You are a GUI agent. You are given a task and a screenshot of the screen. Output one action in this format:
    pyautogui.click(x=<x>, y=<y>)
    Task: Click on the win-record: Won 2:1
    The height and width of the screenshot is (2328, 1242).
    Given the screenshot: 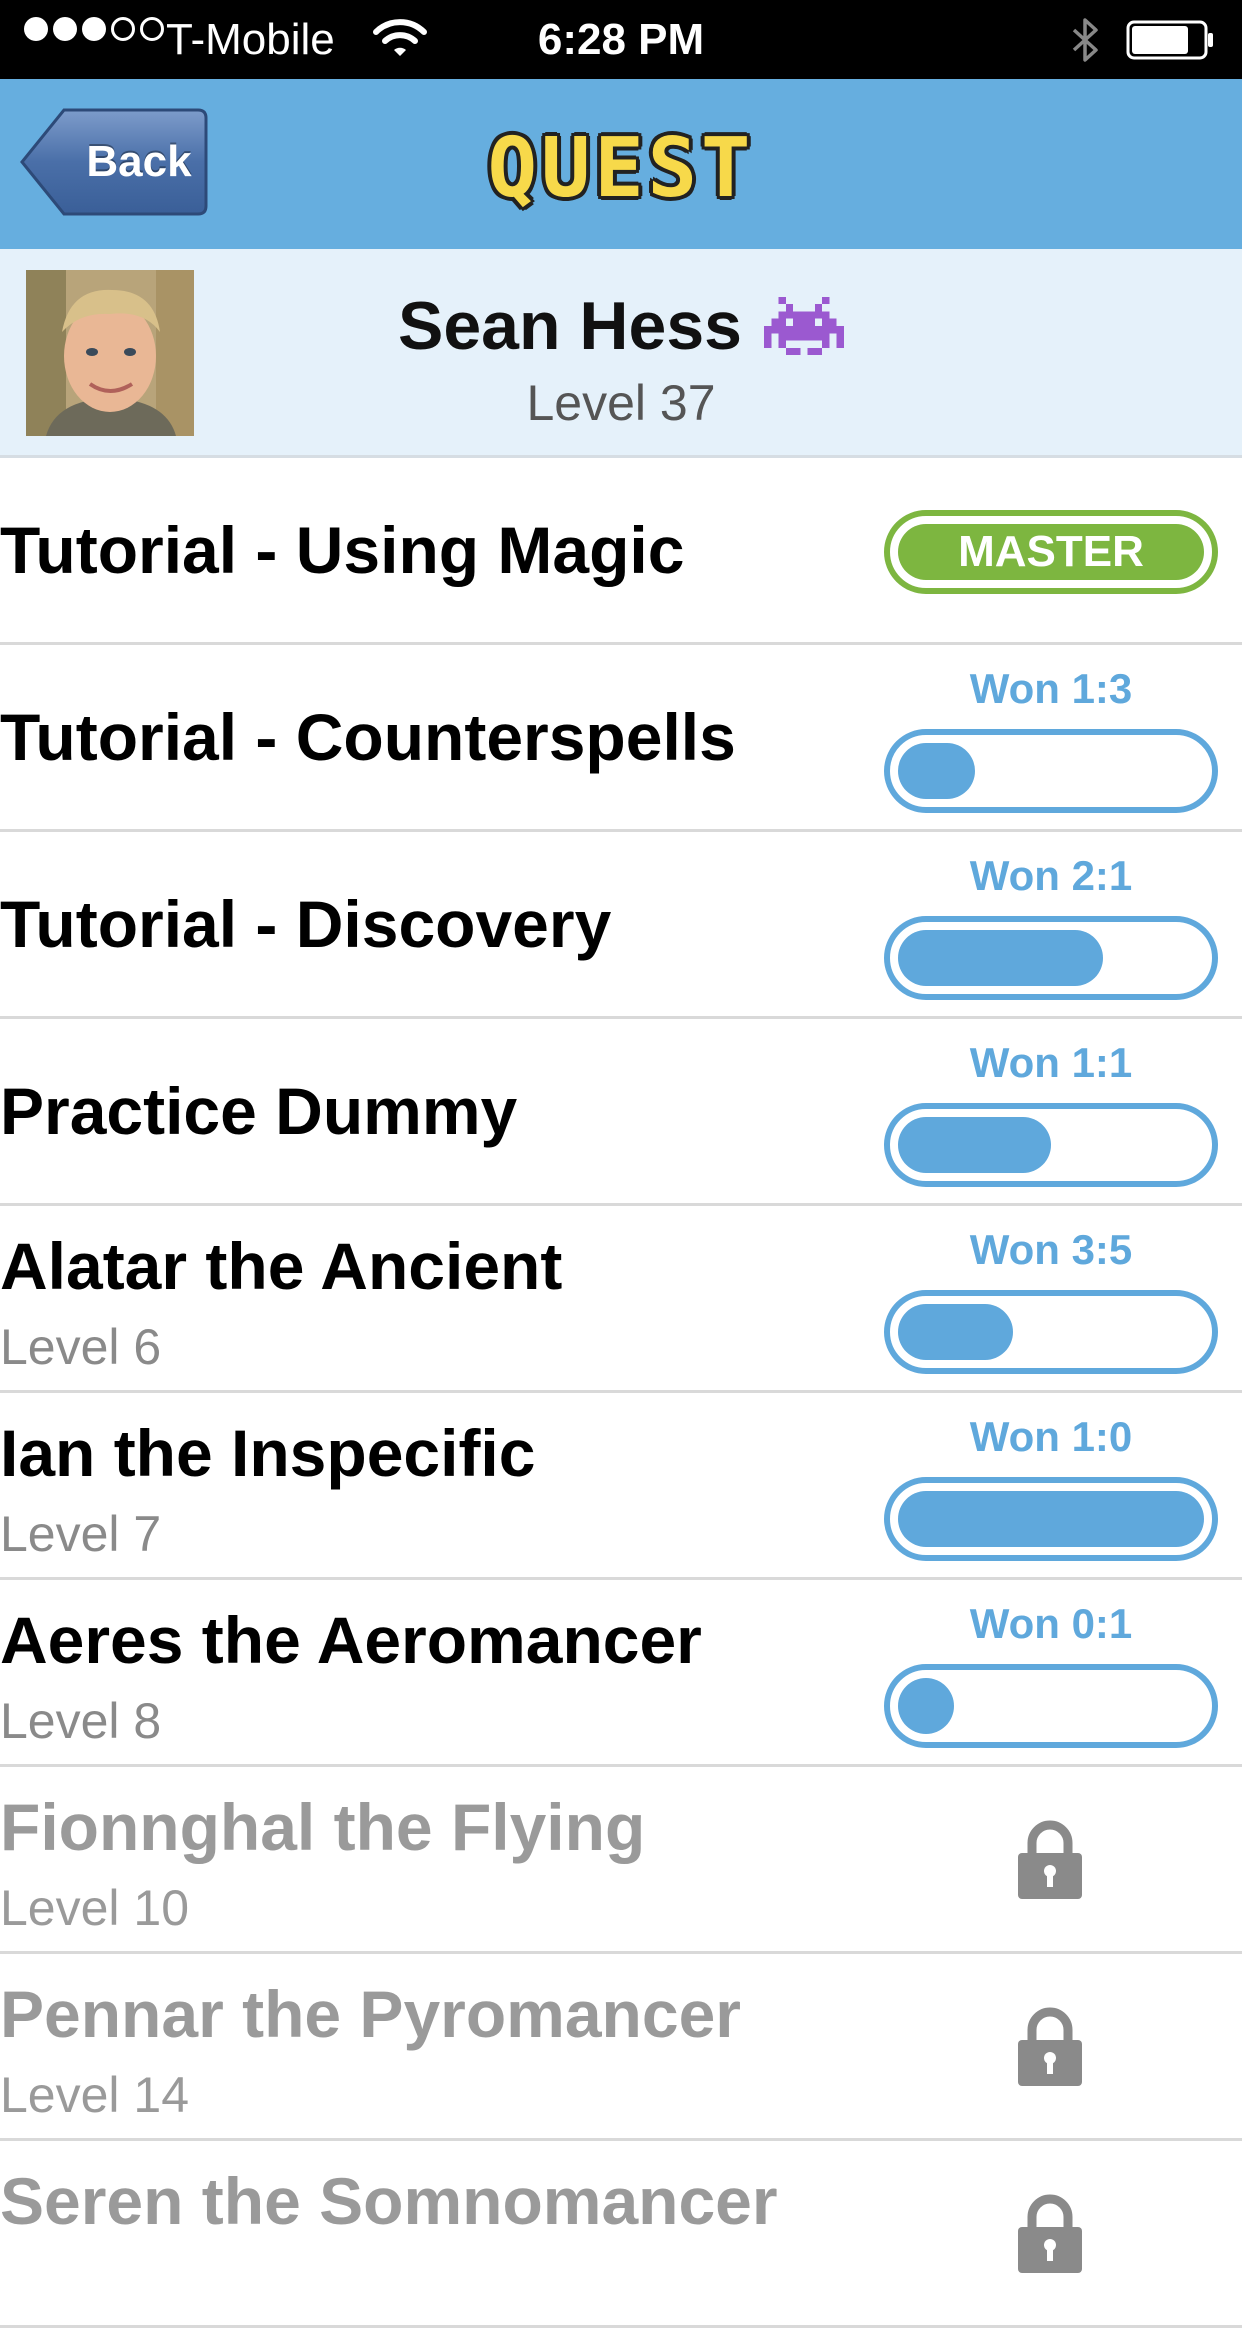 What is the action you would take?
    pyautogui.click(x=1051, y=875)
    